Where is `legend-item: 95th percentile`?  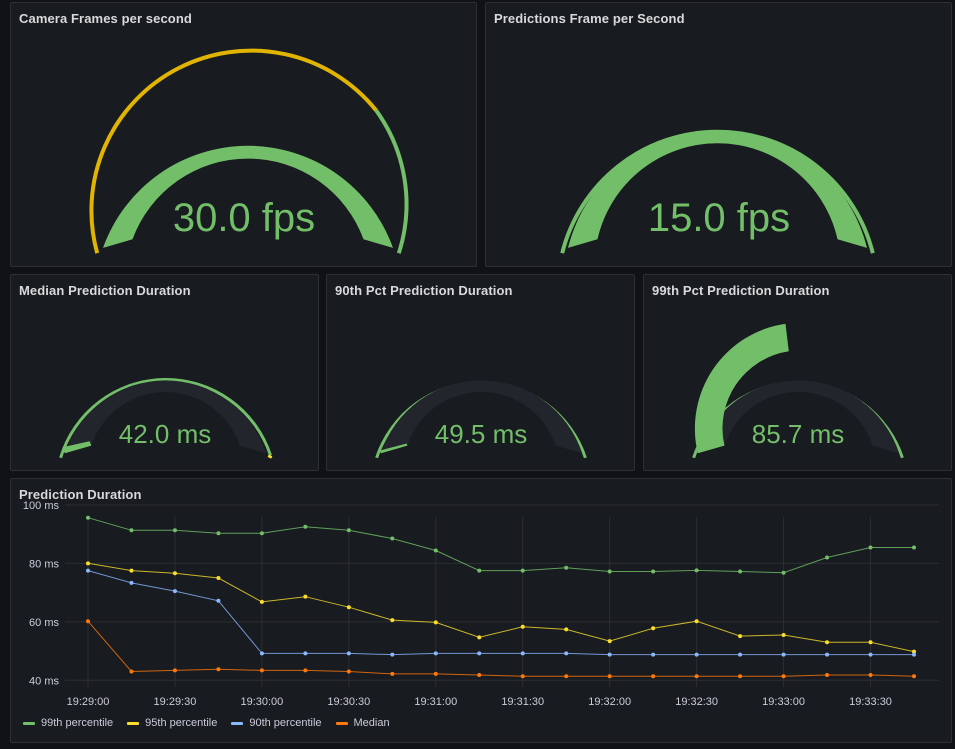 legend-item: 95th percentile is located at coordinates (172, 723).